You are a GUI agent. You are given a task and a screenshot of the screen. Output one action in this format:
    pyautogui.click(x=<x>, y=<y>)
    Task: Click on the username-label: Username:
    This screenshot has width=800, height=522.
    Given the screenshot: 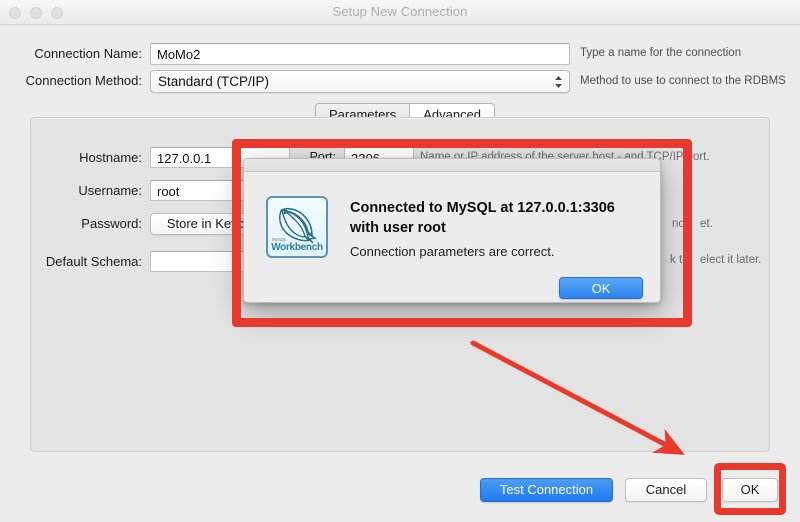 What is the action you would take?
    pyautogui.click(x=110, y=190)
    